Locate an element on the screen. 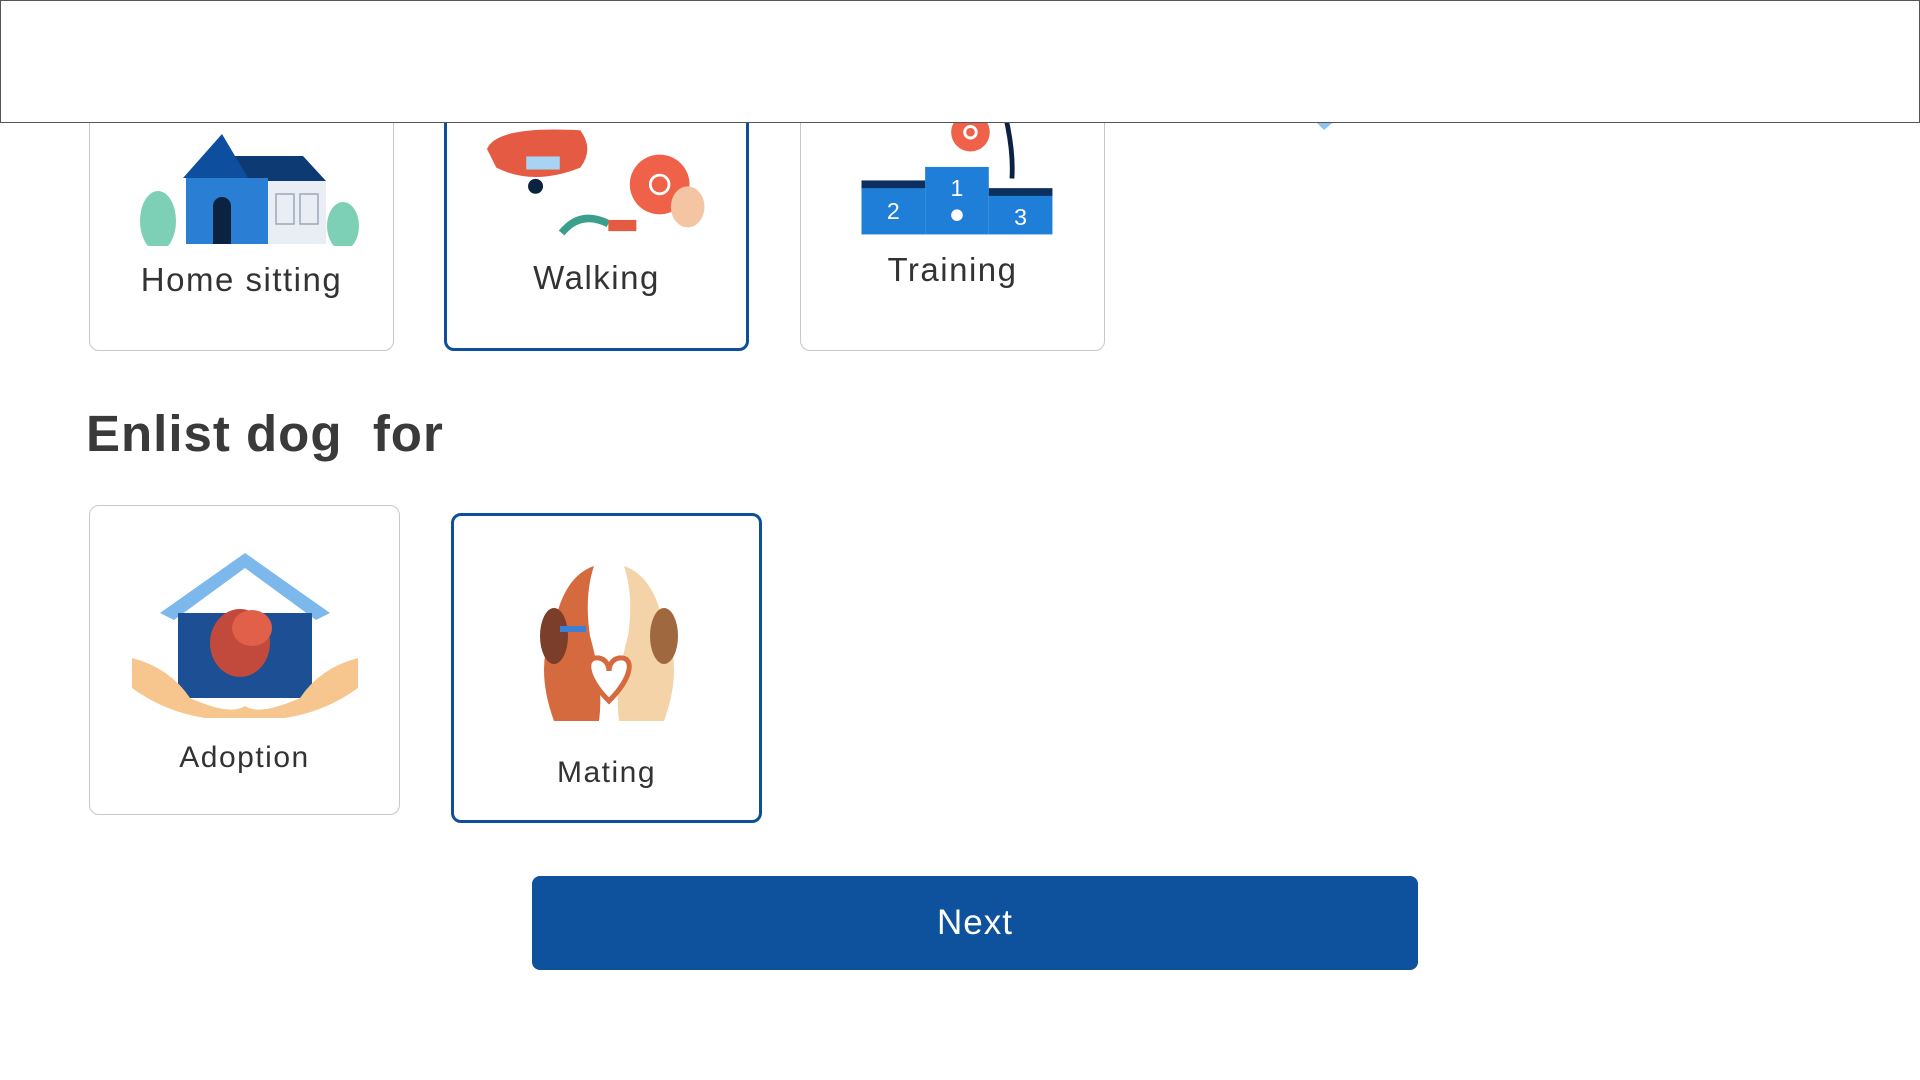  doghouse-hands-icon is located at coordinates (245, 635).